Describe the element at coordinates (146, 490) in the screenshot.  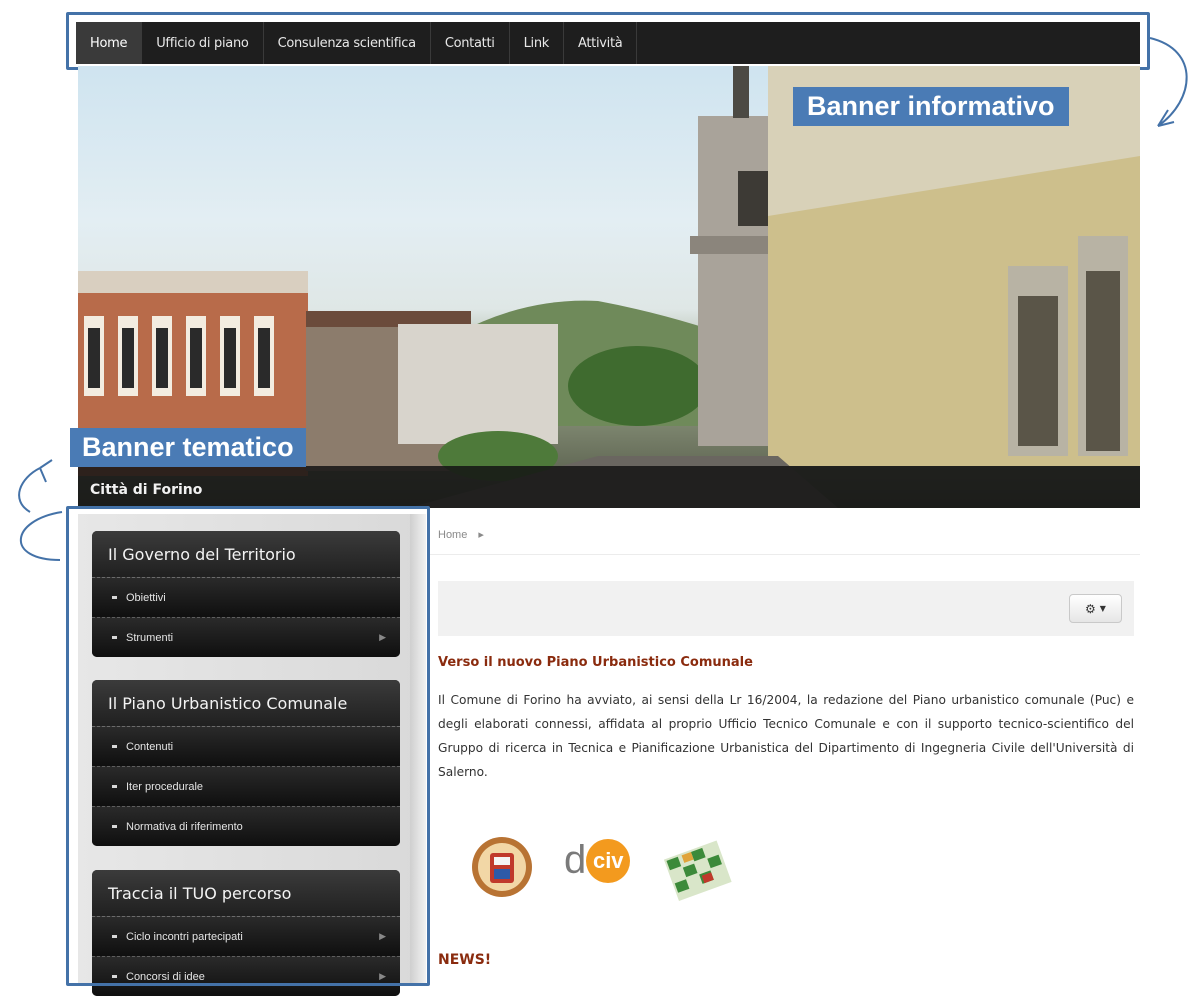
I see `hero-caption: Città di Forino` at that location.